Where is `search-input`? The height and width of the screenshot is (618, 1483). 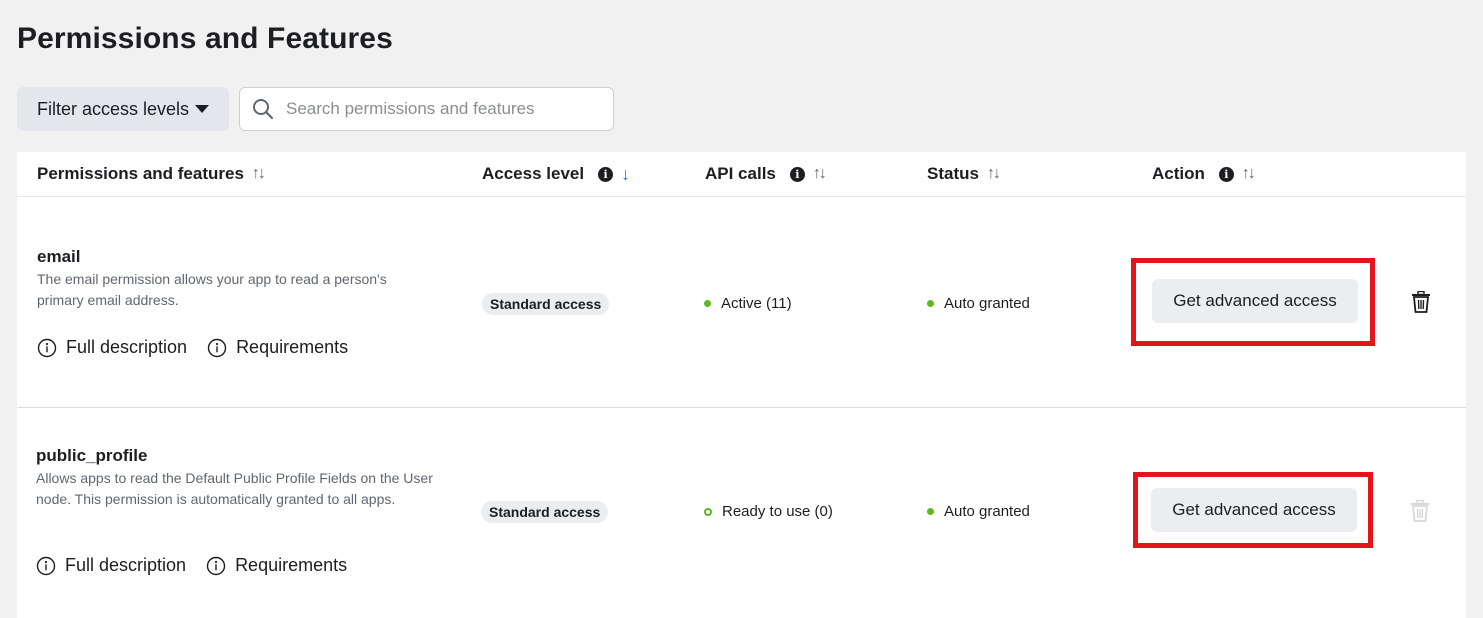
search-input is located at coordinates (436, 109).